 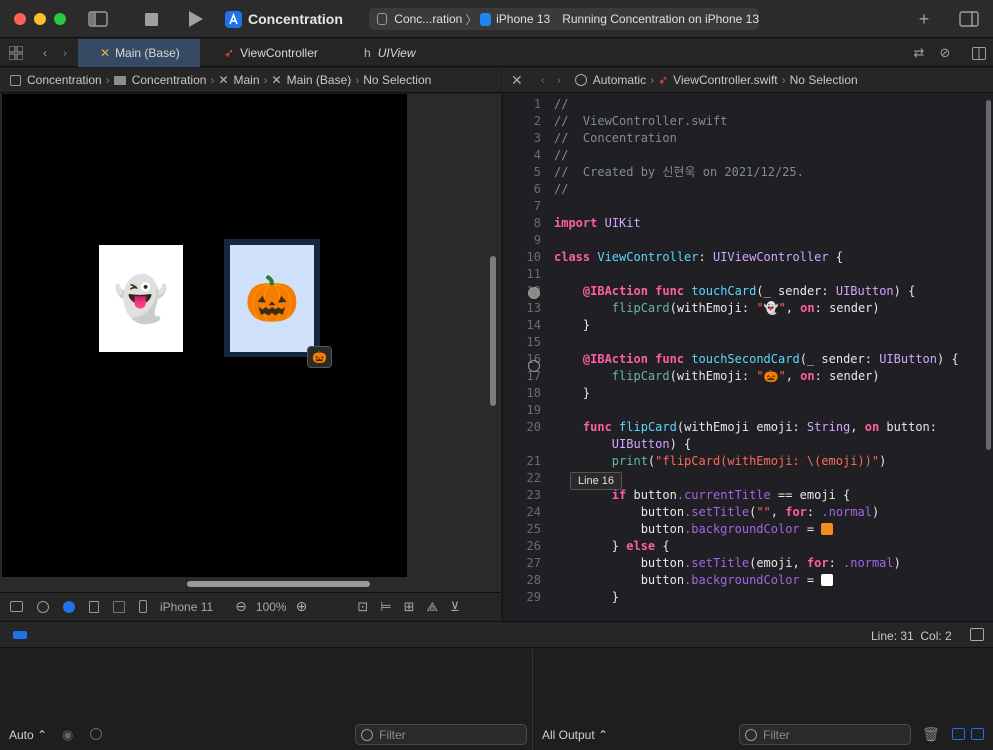 What do you see at coordinates (98, 19) in the screenshot?
I see `navigator-toggle-icon` at bounding box center [98, 19].